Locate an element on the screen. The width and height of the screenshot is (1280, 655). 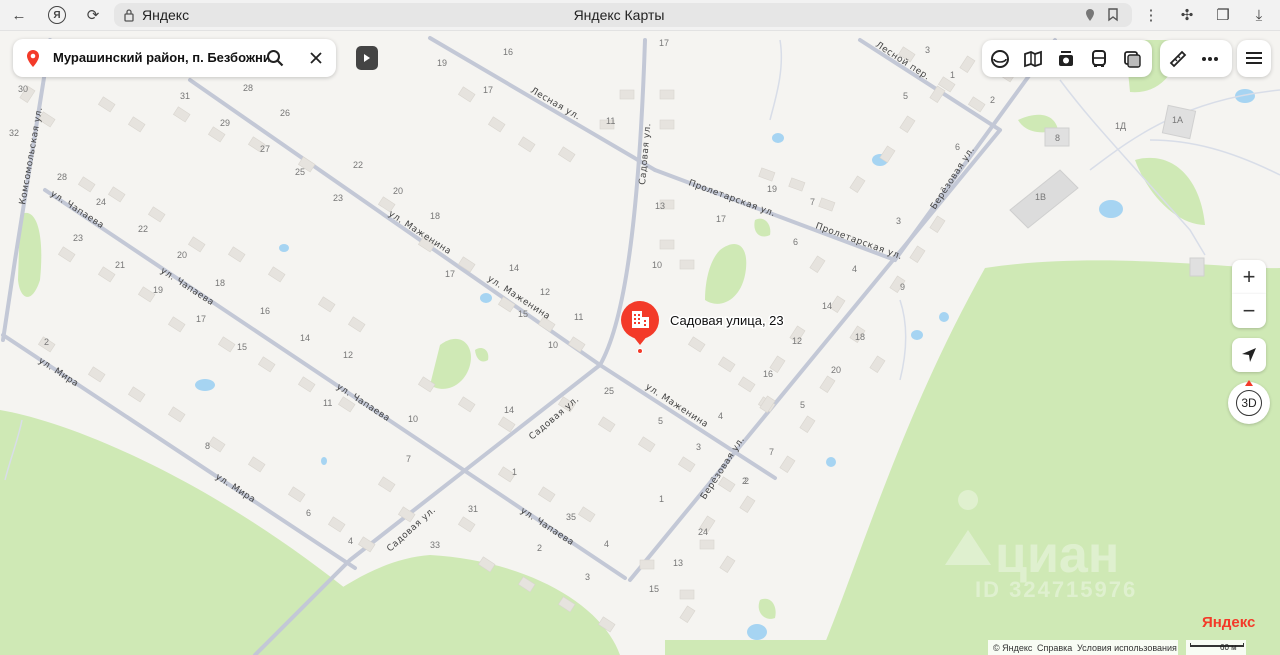
house-number: 1Д is located at coordinates (1120, 126).